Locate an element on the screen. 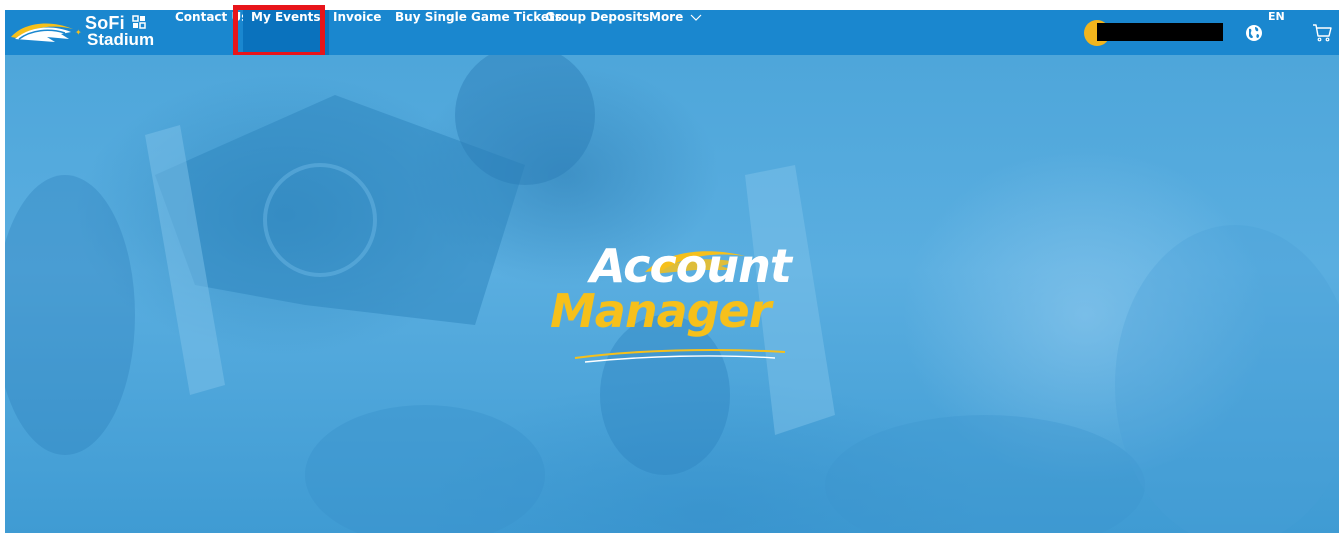 The height and width of the screenshot is (533, 1341). account-manager-line1: Account is located at coordinates (691, 266).